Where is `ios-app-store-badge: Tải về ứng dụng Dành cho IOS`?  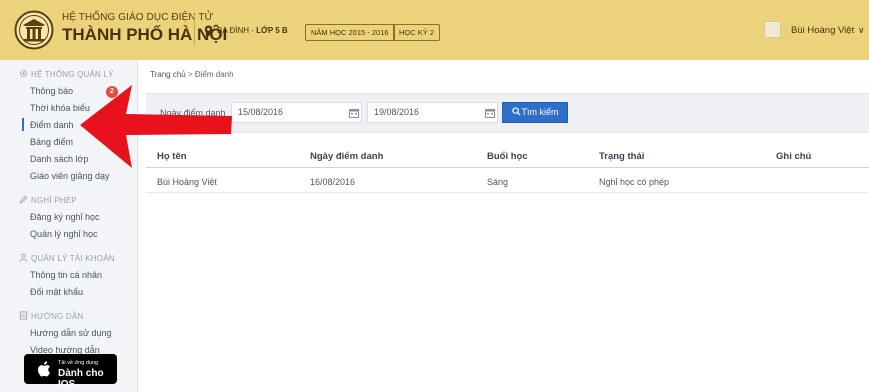
ios-app-store-badge: Tải về ứng dụng Dành cho IOS is located at coordinates (70, 372).